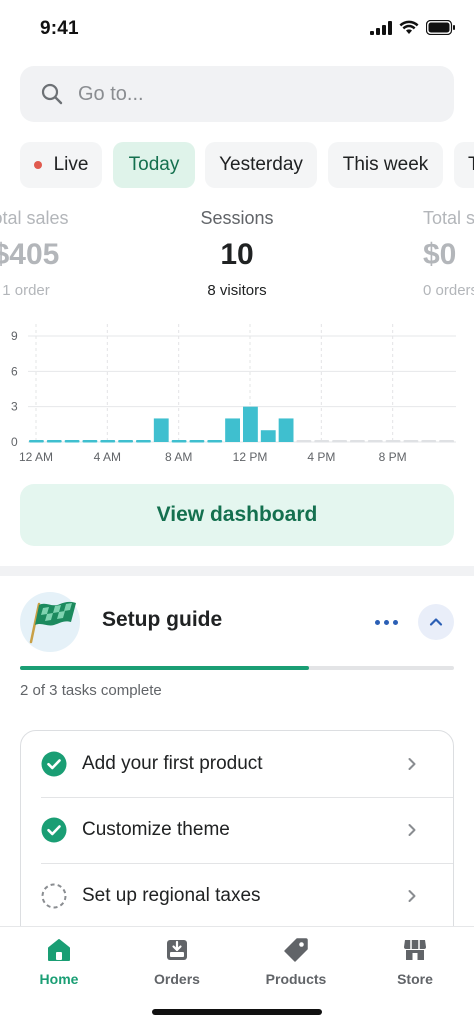  Describe the element at coordinates (171, 895) in the screenshot. I see `task-label: Set up regional taxes` at that location.